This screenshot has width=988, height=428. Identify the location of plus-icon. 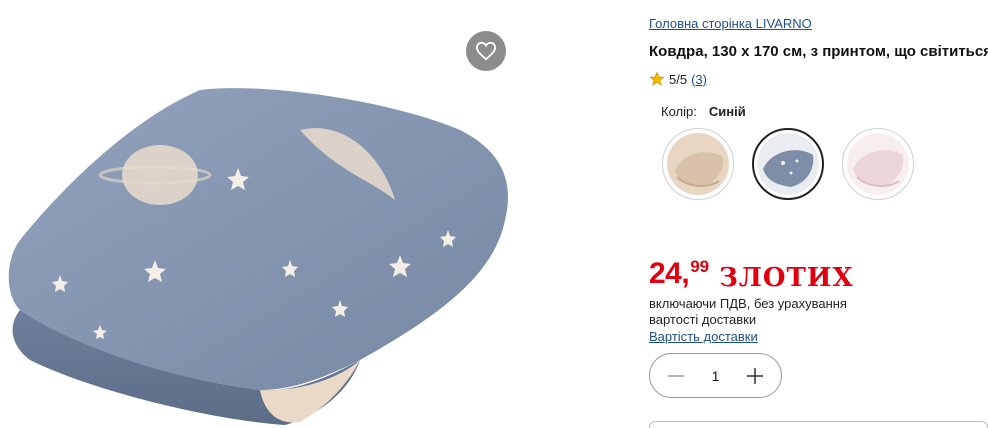
(755, 375).